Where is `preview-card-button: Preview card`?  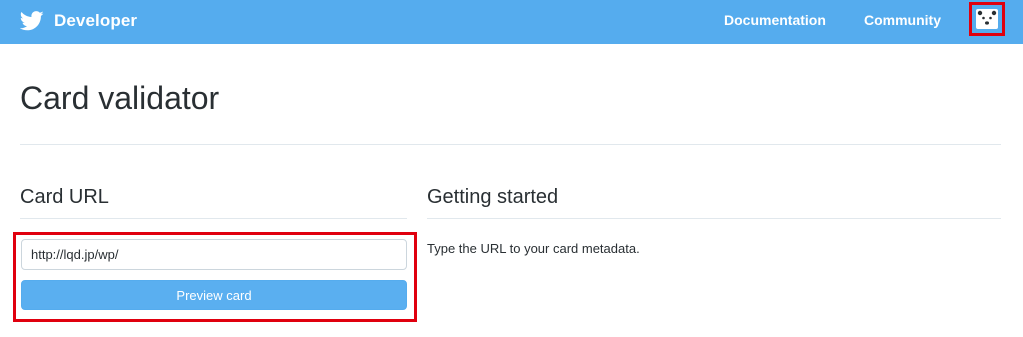
preview-card-button: Preview card is located at coordinates (214, 295).